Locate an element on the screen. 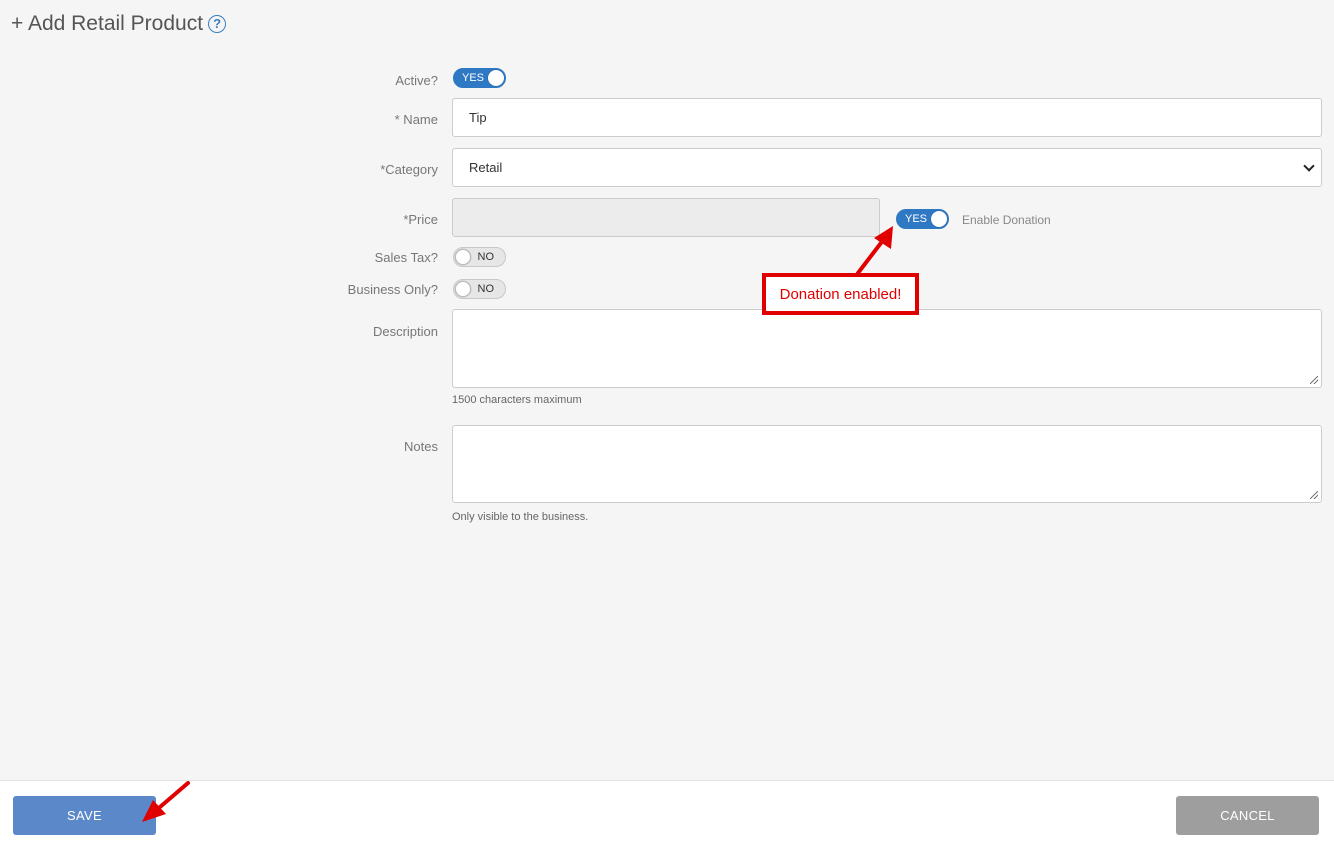 This screenshot has height=847, width=1334. active-toggle: YES is located at coordinates (479, 78).